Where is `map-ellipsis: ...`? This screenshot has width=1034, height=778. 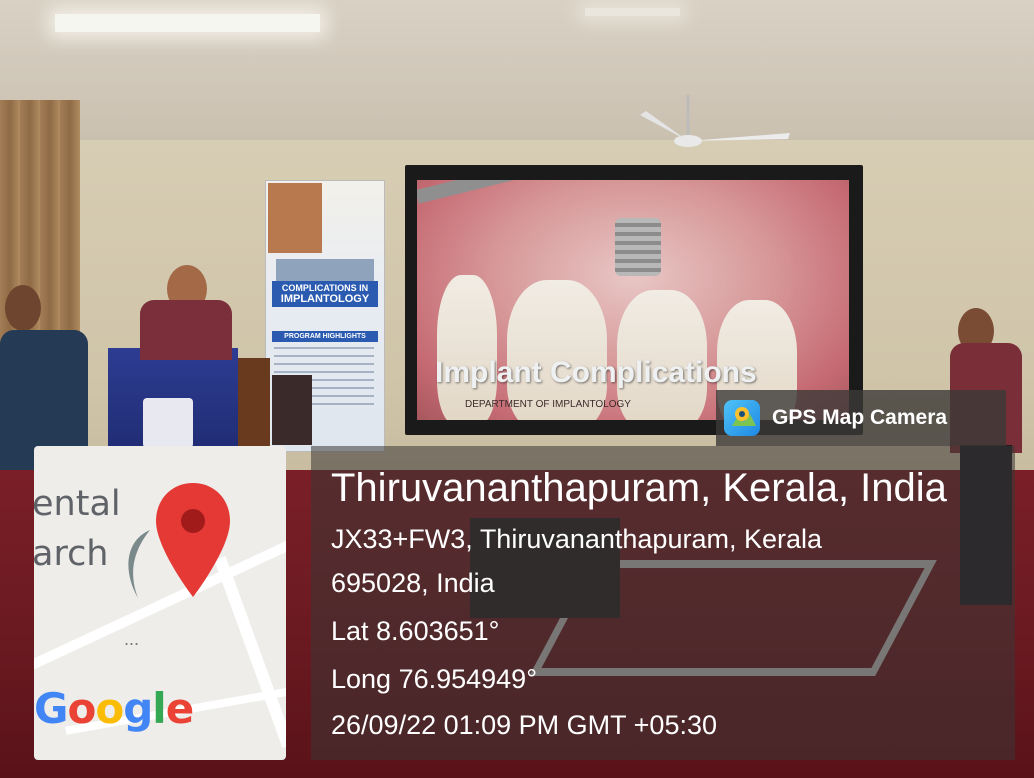
map-ellipsis: ... is located at coordinates (132, 639).